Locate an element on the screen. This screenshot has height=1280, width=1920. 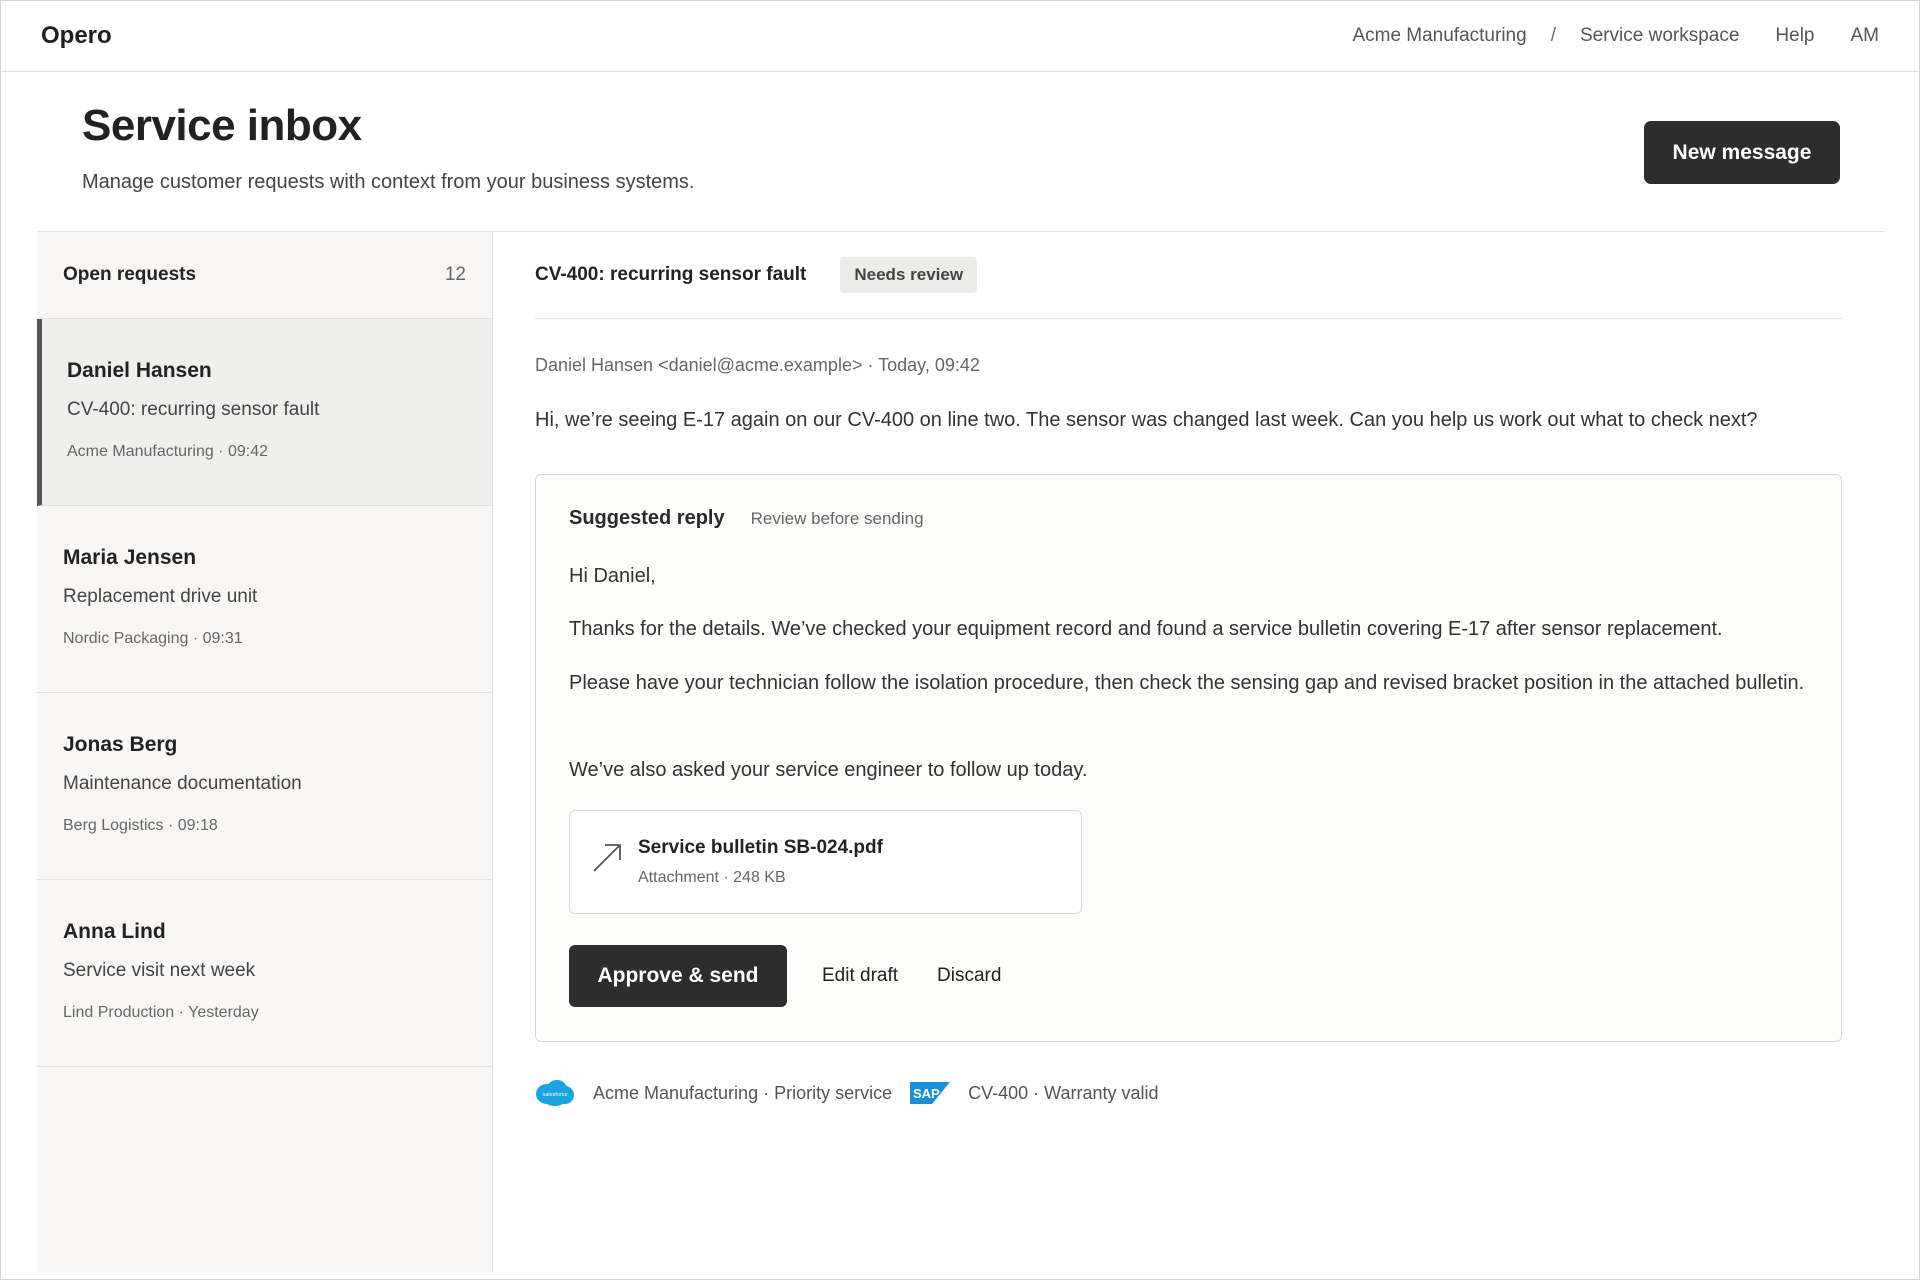
help-link: Help is located at coordinates (1794, 36).